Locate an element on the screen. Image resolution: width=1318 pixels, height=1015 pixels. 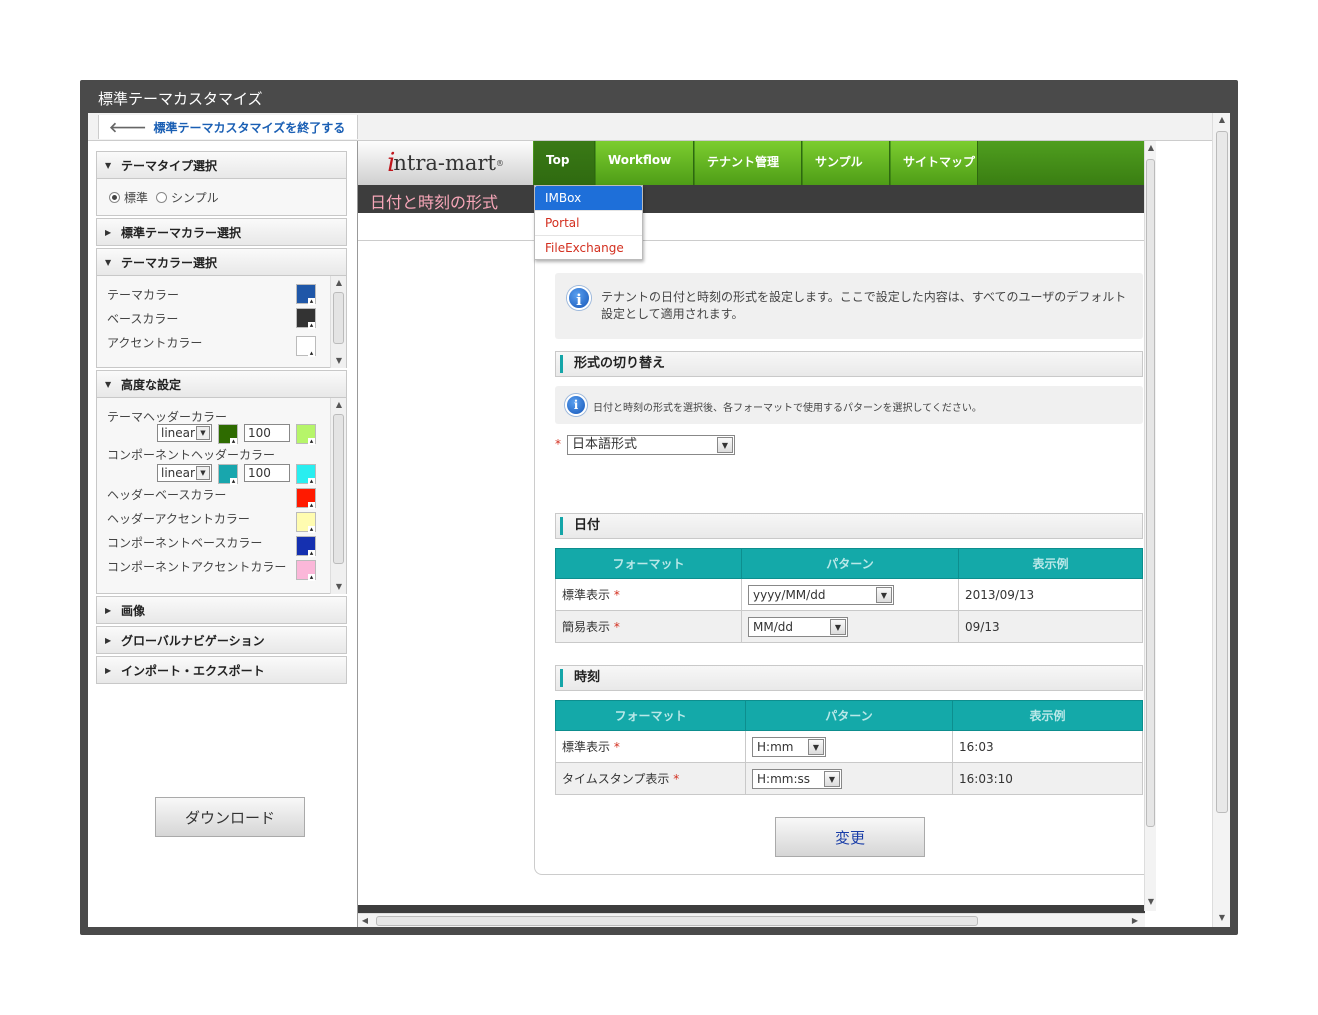
theme-header-color2-swatch is located at coordinates (306, 434).